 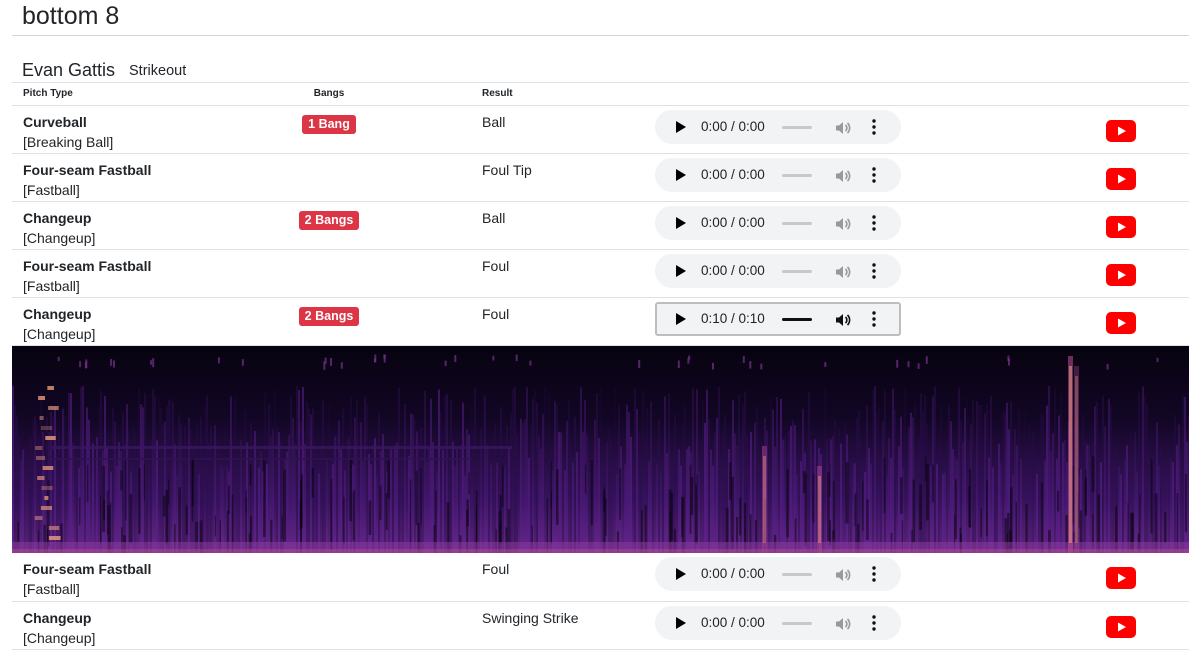 I want to click on pitch-category: [Fastball], so click(x=51, y=589).